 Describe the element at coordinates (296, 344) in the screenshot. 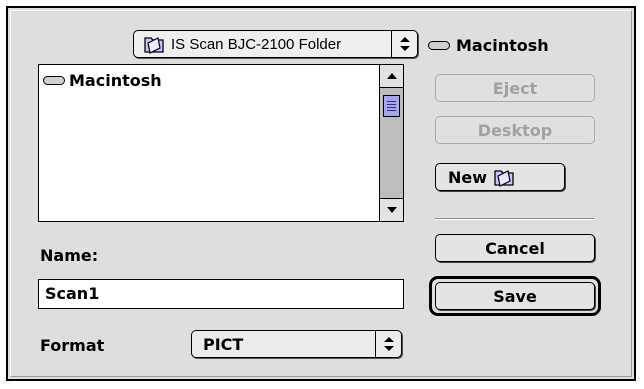

I see `format-popup: PICT` at that location.